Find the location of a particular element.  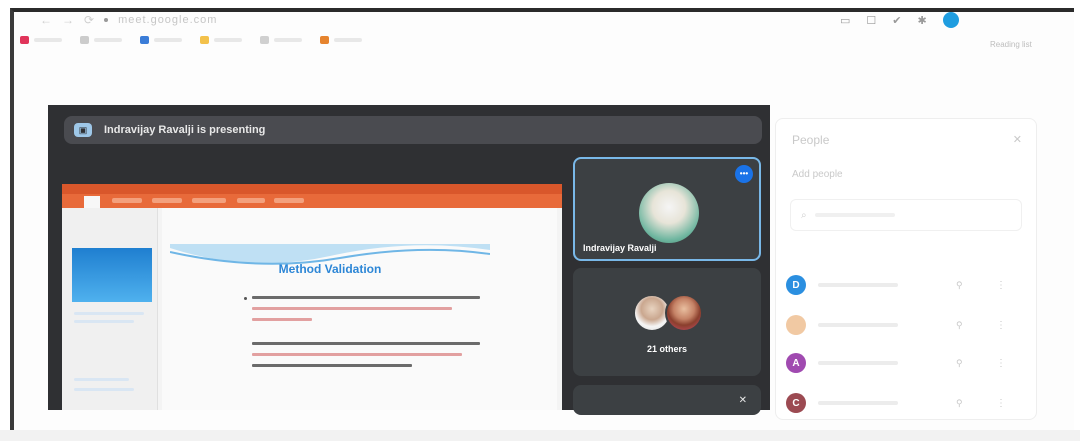

participant-row: D ⚲ ⋮ is located at coordinates (906, 285).